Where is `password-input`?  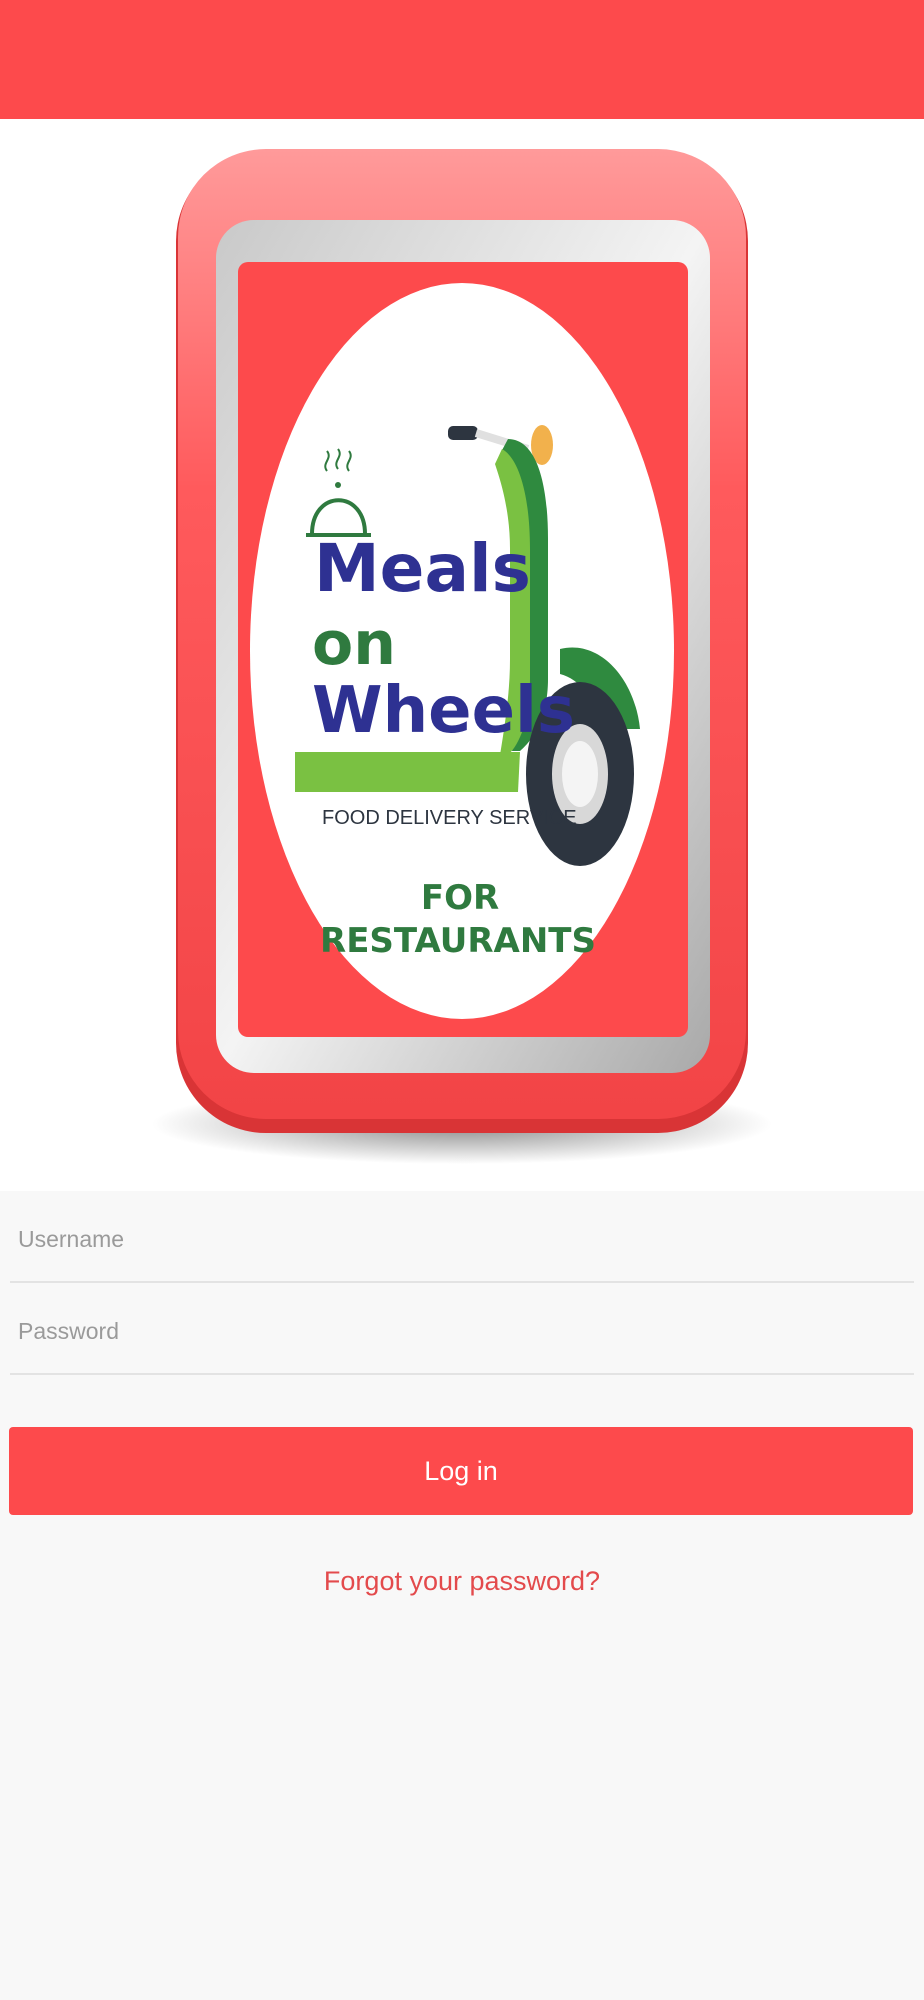
password-input is located at coordinates (458, 1331).